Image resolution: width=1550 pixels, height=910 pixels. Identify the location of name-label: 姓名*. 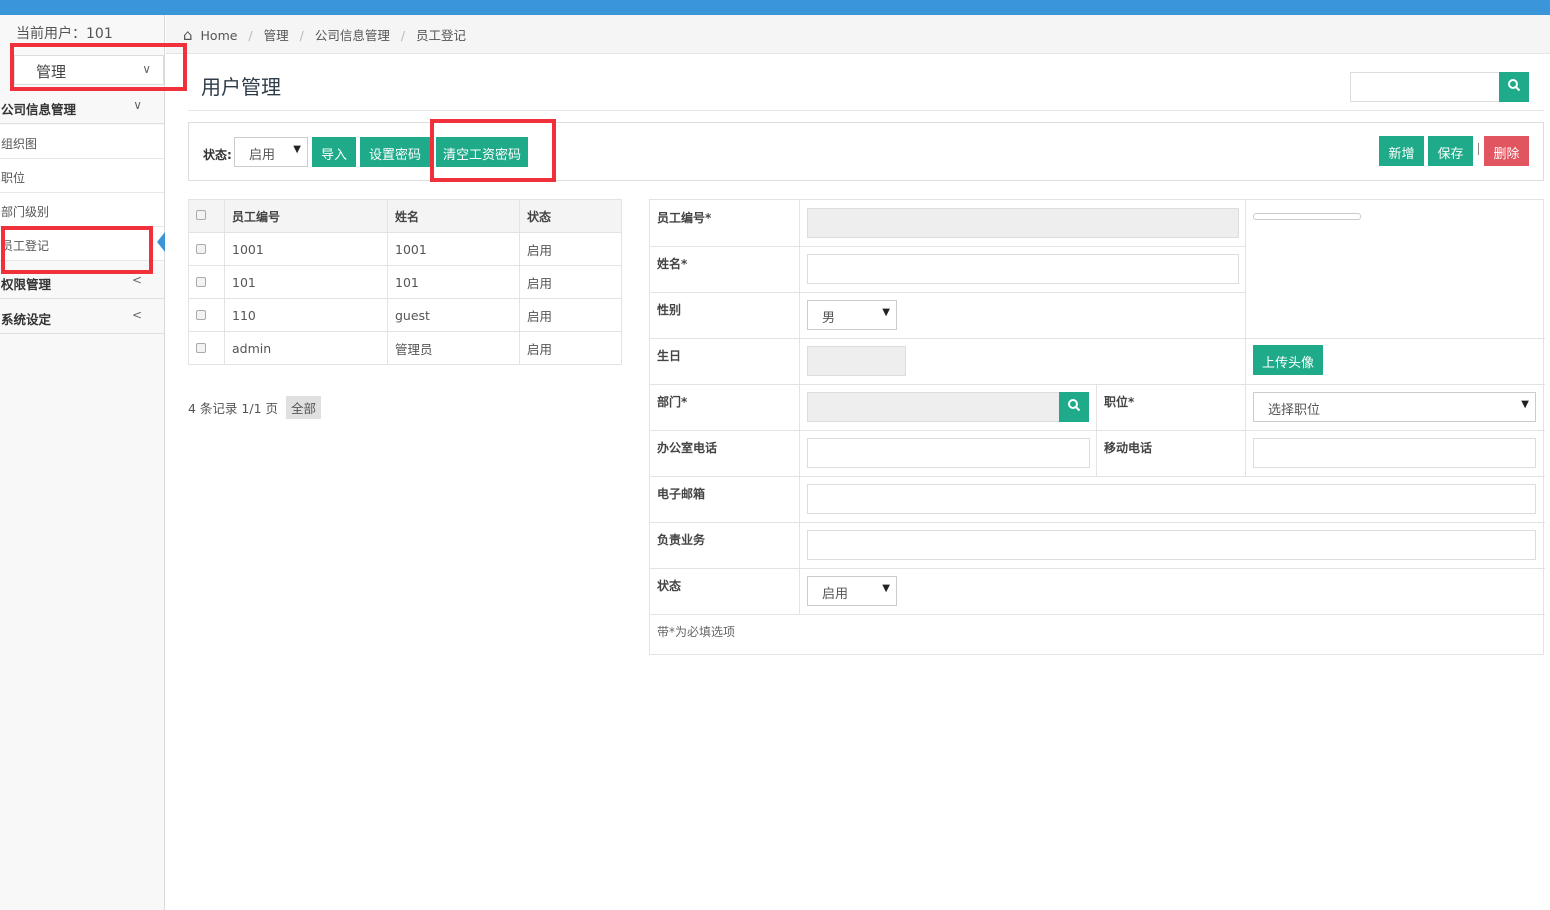
(672, 264).